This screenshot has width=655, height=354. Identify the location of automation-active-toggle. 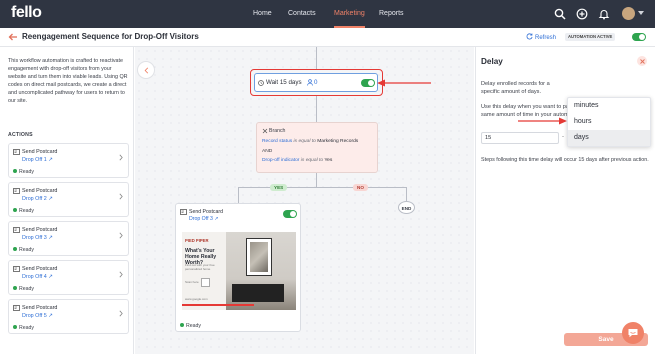
(639, 37).